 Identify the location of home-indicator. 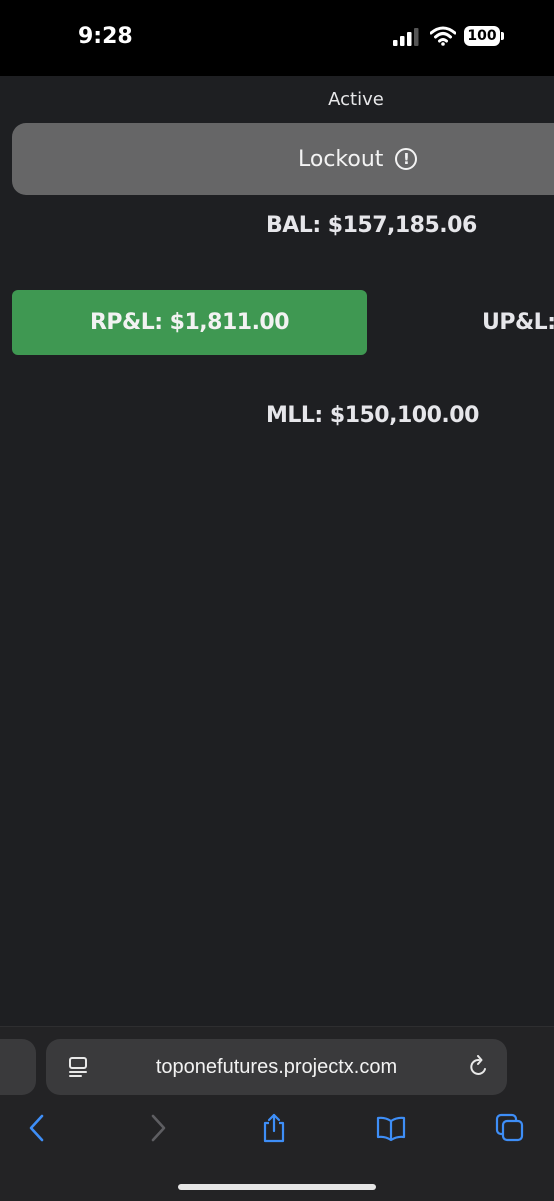
(277, 1187).